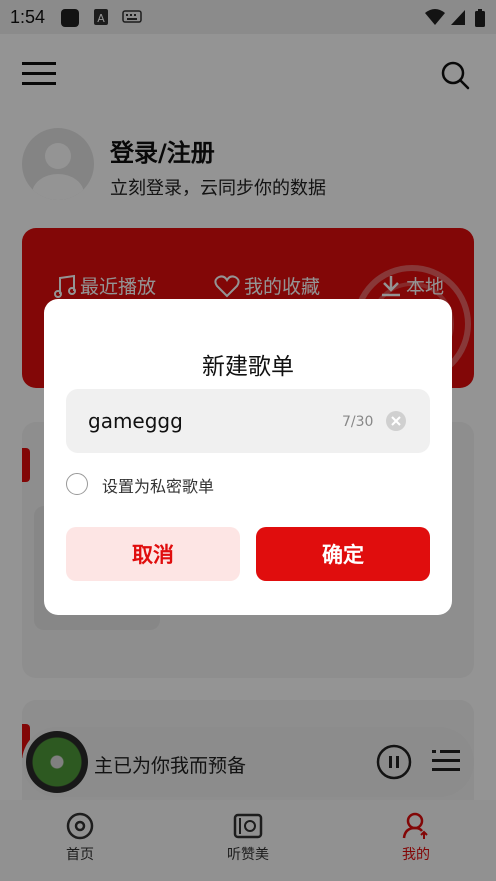 This screenshot has width=496, height=881. I want to click on playlist-name-value: gameggg, so click(135, 421).